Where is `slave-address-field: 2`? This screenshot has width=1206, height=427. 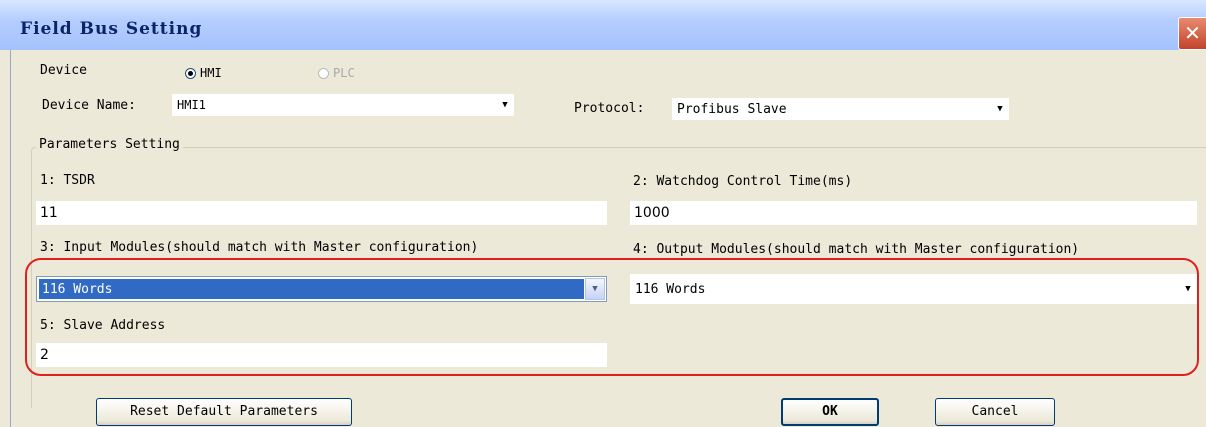 slave-address-field: 2 is located at coordinates (321, 355).